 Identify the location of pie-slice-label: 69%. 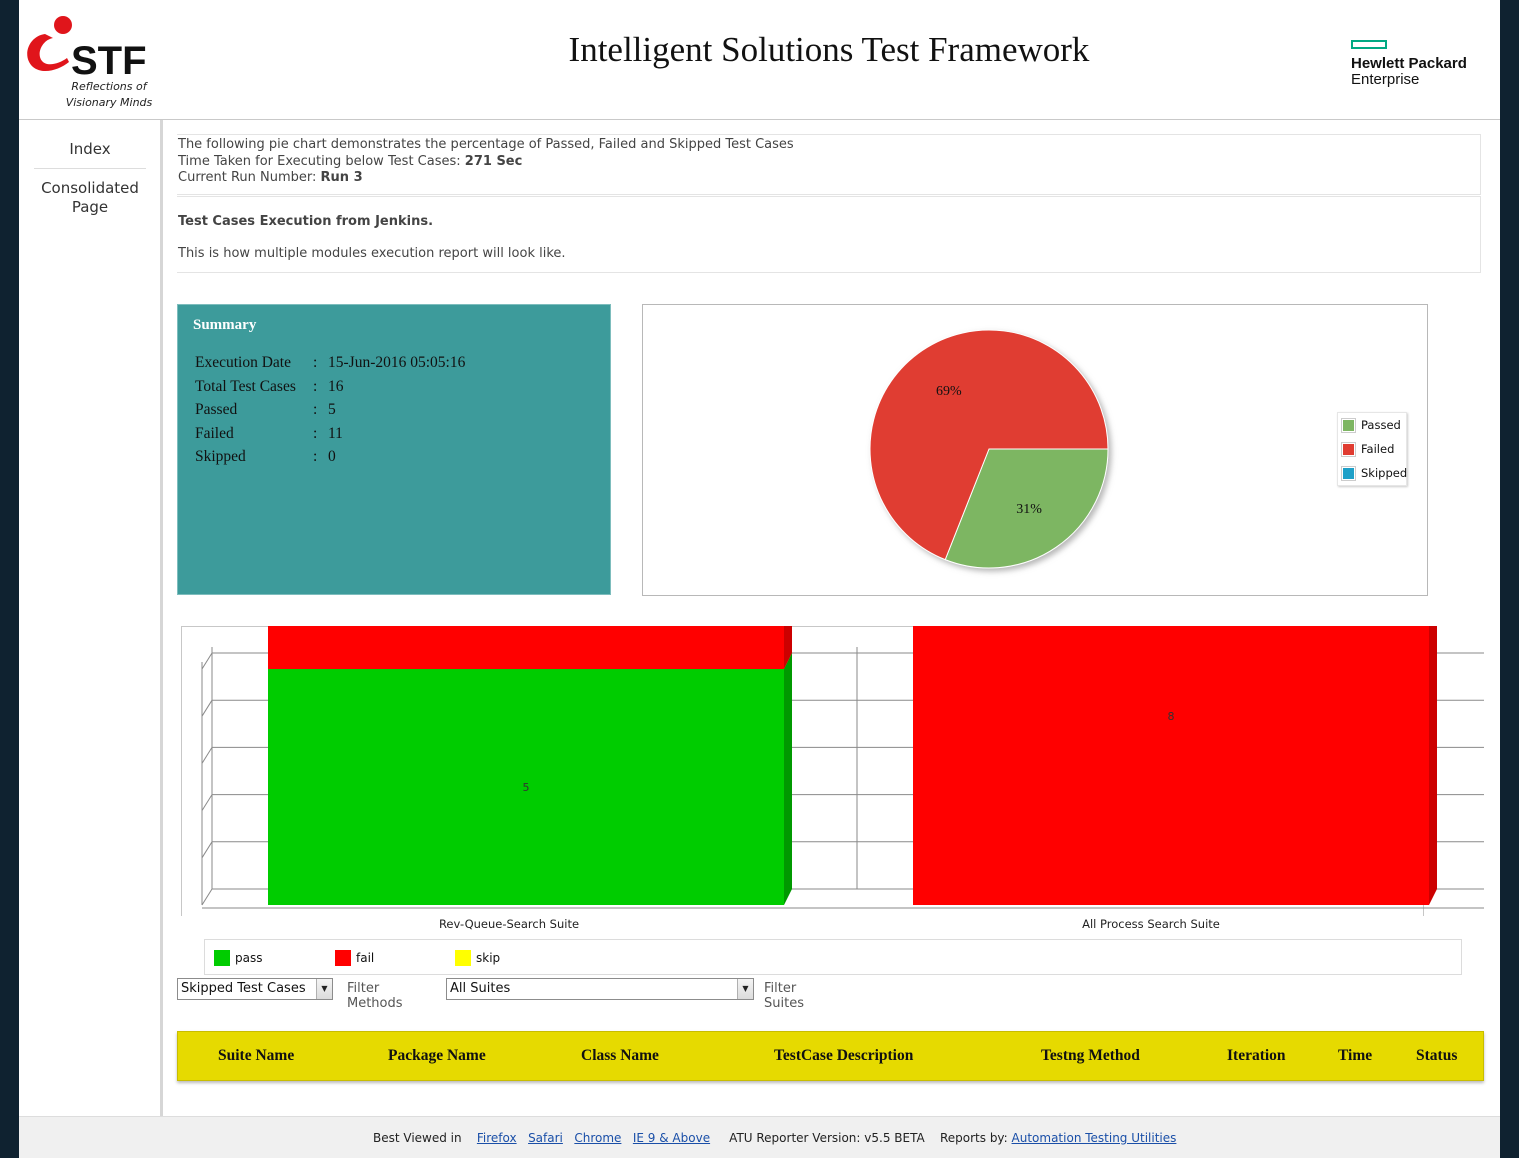
(949, 391).